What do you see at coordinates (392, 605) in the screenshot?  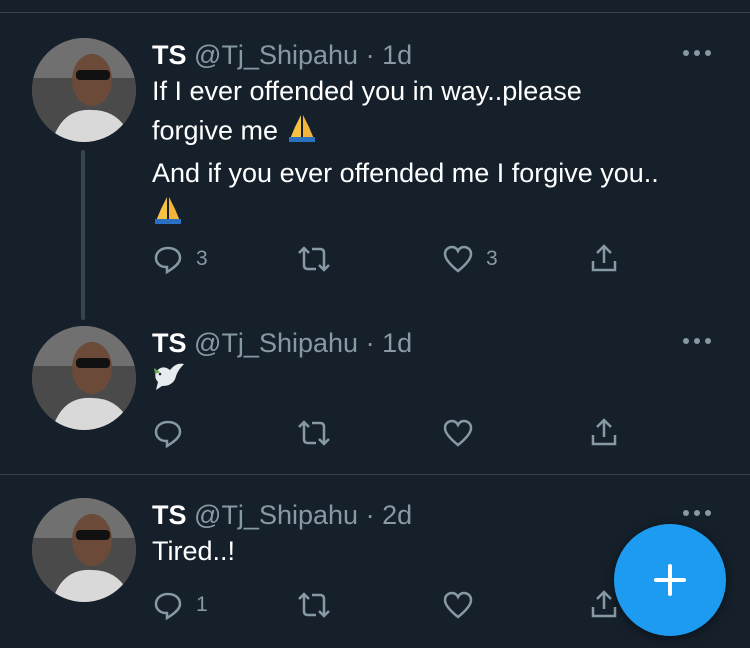 I see `tweet-actions: 1` at bounding box center [392, 605].